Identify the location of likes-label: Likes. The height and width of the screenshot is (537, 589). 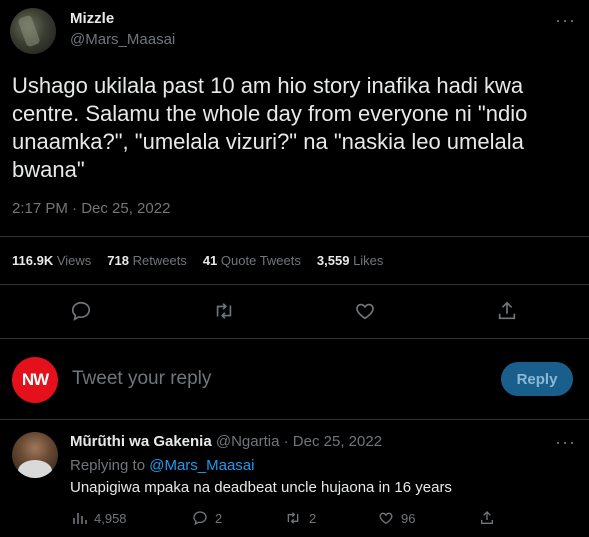
(368, 260).